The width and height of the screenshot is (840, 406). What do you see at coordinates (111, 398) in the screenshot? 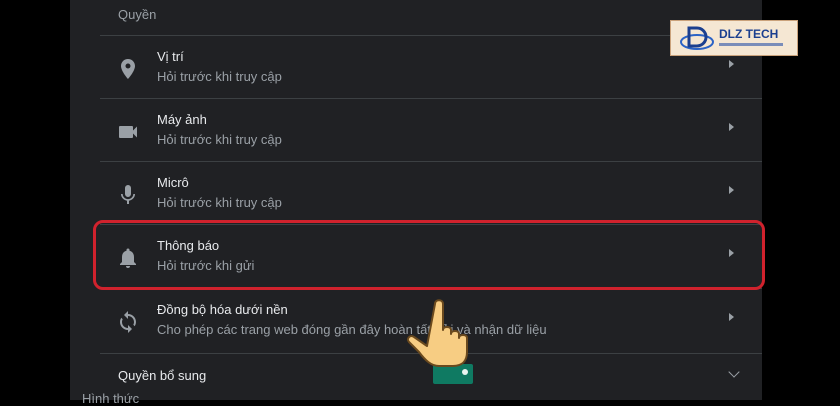
I see `appearance-heading: Hình thức` at bounding box center [111, 398].